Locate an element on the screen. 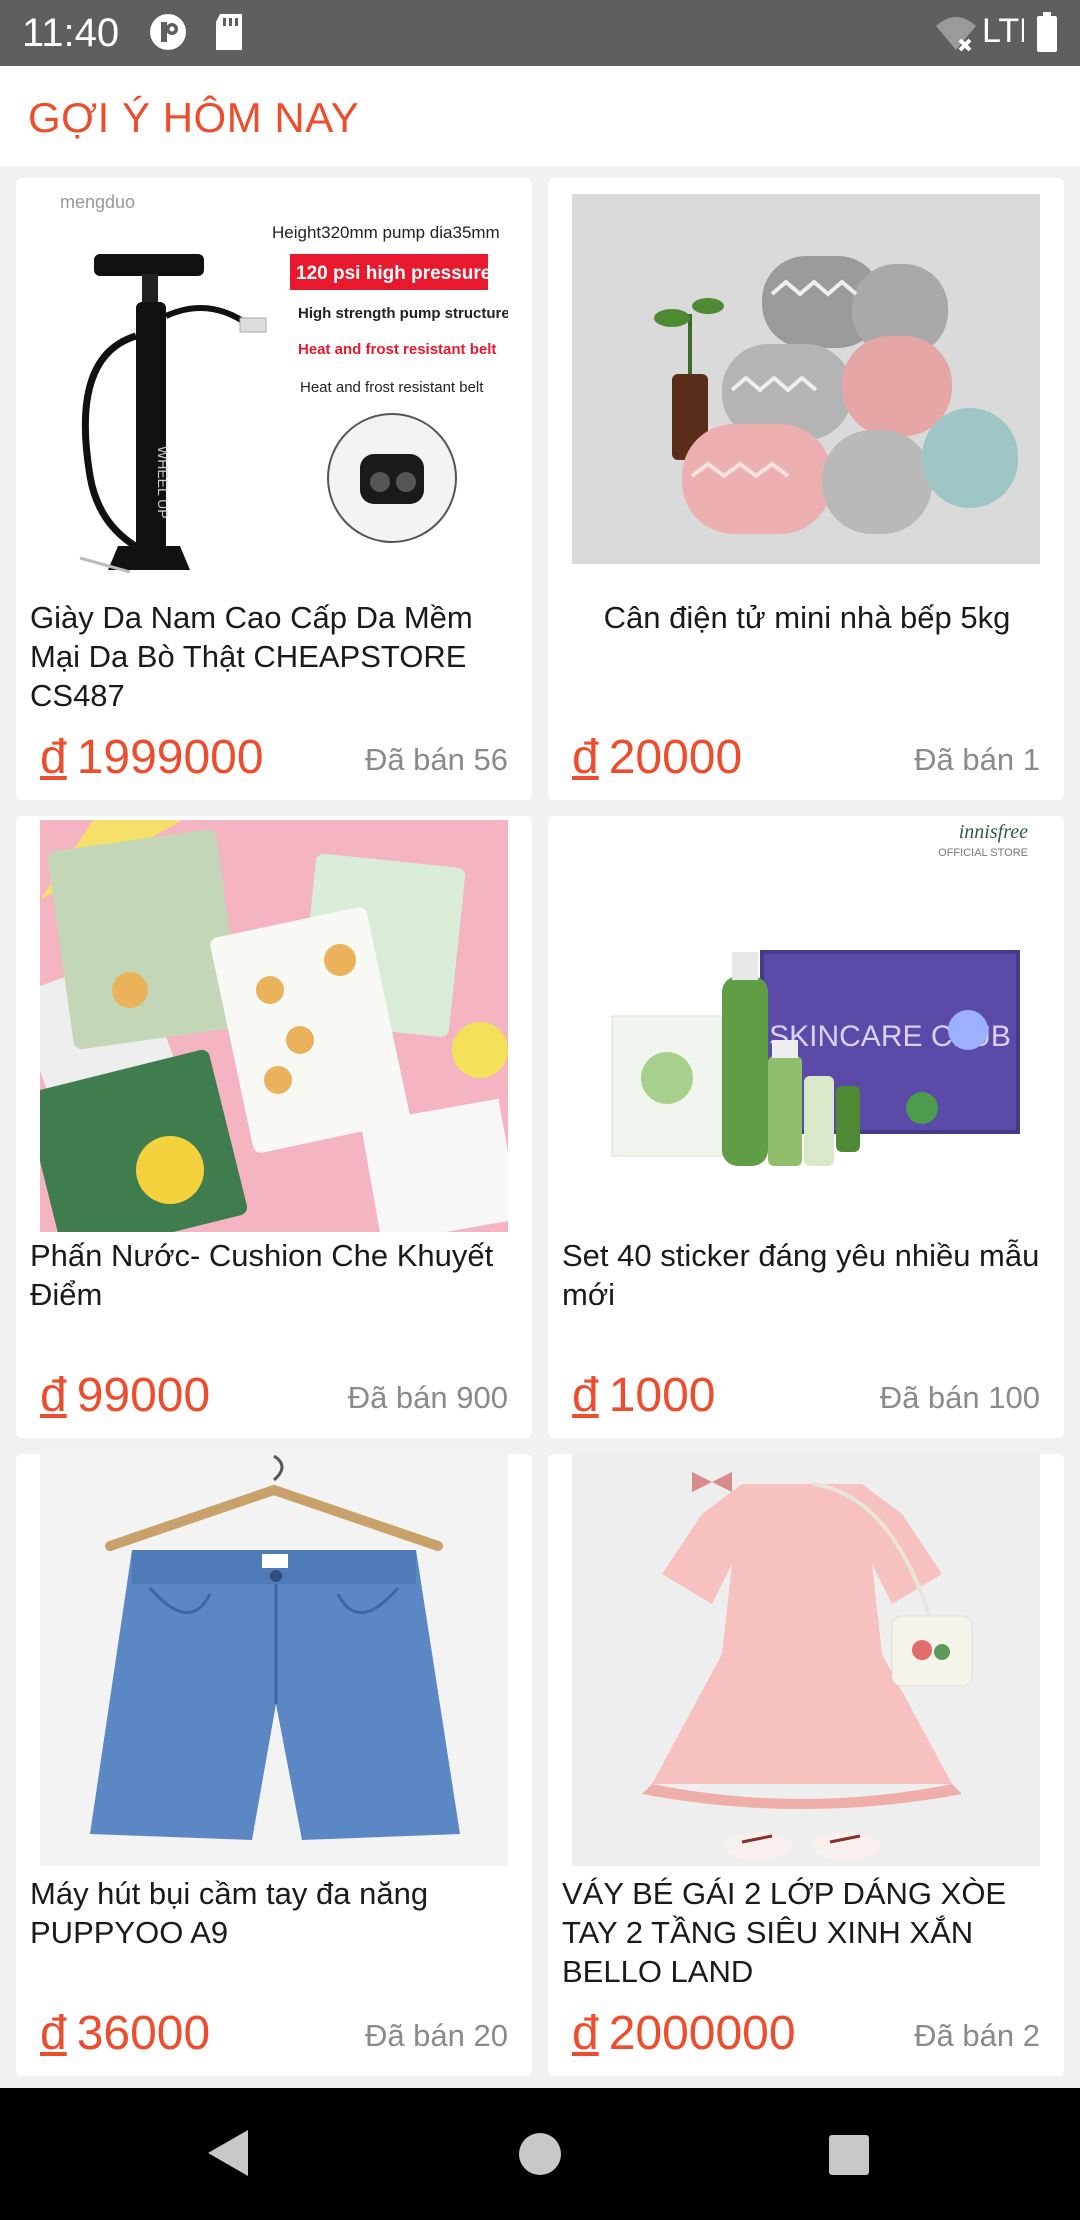  image-brand: mengduo is located at coordinates (97, 202).